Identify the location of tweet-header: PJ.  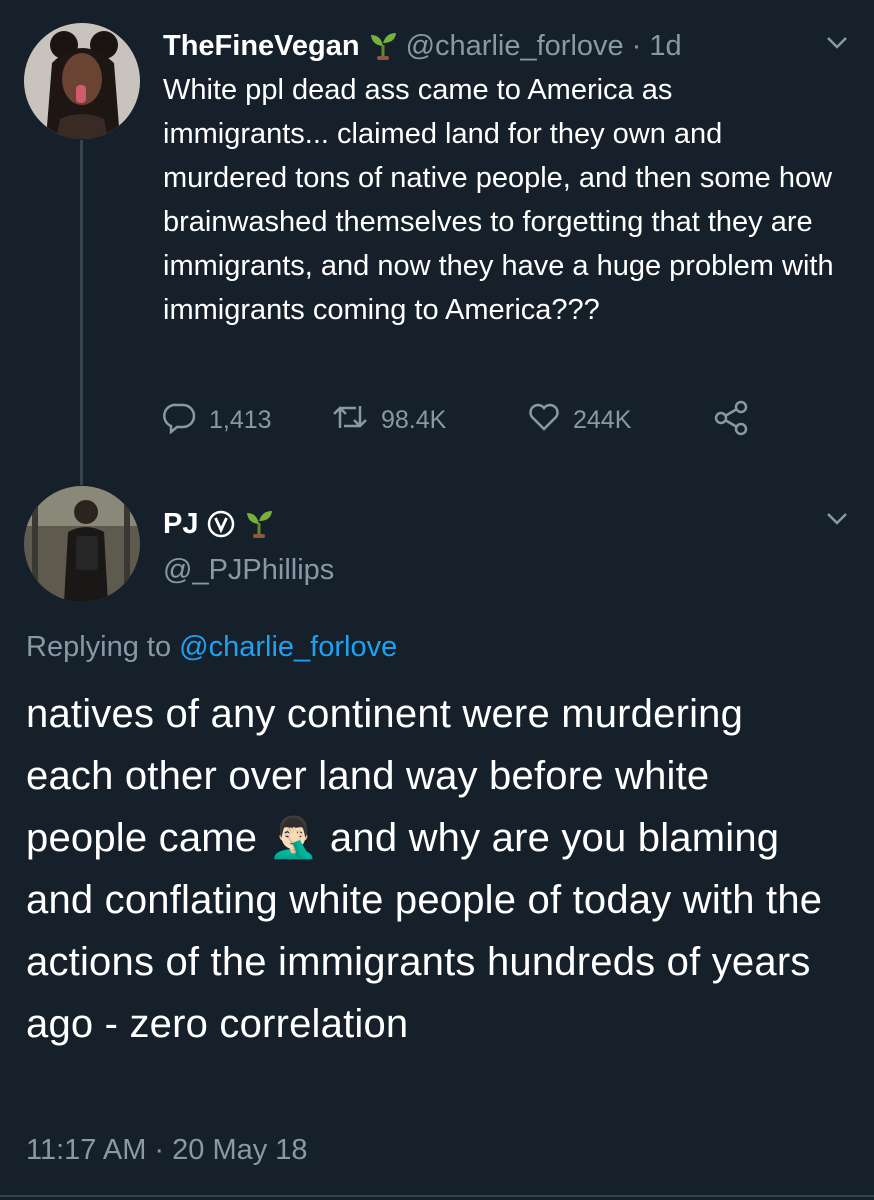
(218, 524).